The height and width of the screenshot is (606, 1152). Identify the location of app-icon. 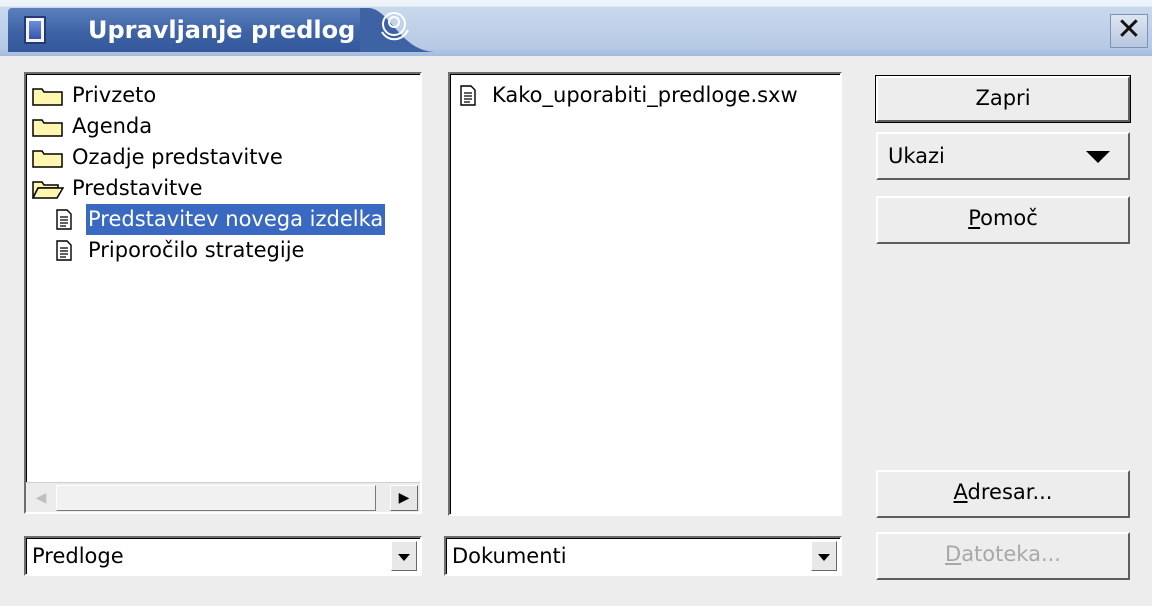
(35, 30).